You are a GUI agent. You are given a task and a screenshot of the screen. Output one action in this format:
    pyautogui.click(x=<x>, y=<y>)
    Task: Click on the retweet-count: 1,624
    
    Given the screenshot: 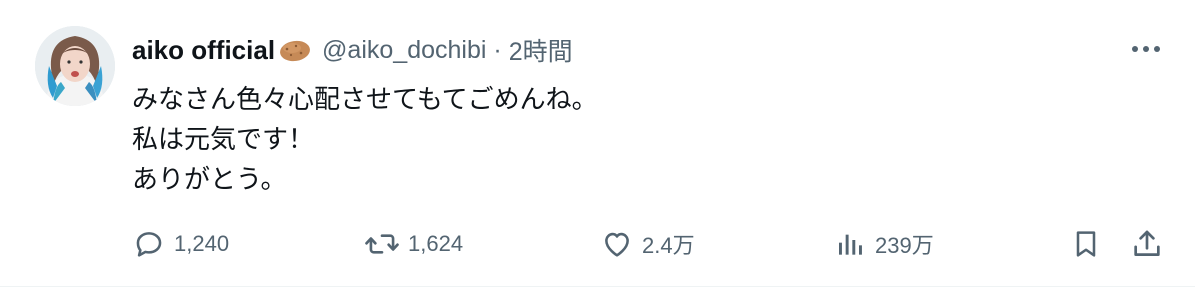 What is the action you would take?
    pyautogui.click(x=436, y=243)
    